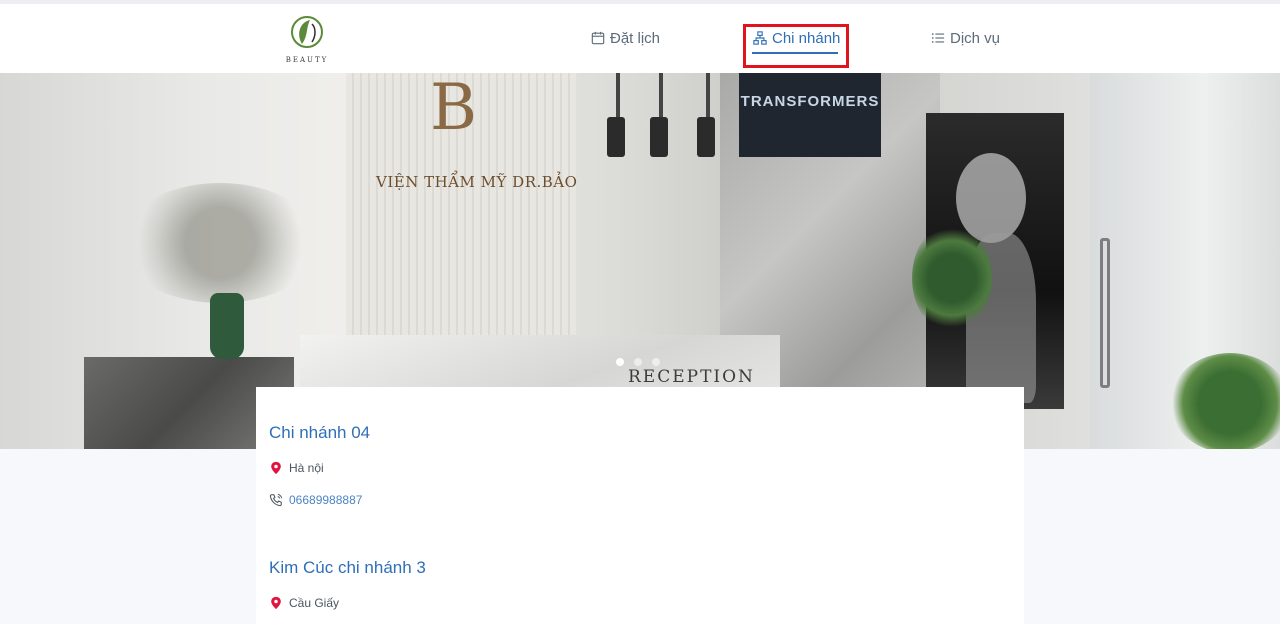  I want to click on nav-book-appointment: Đặt lịch, so click(625, 38).